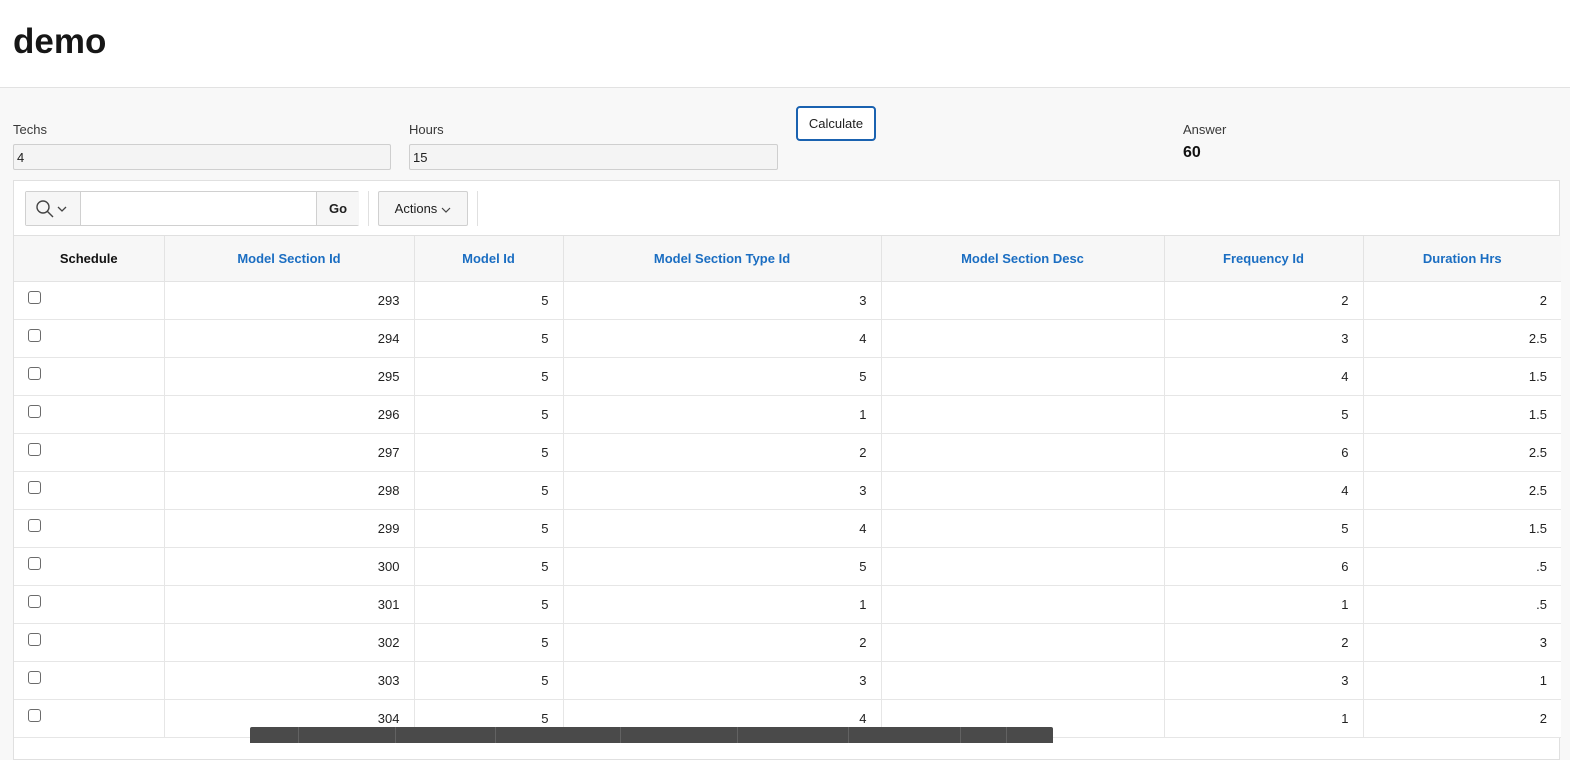 The width and height of the screenshot is (1570, 760). Describe the element at coordinates (1461, 642) in the screenshot. I see `duration-hrs-cell: 3` at that location.